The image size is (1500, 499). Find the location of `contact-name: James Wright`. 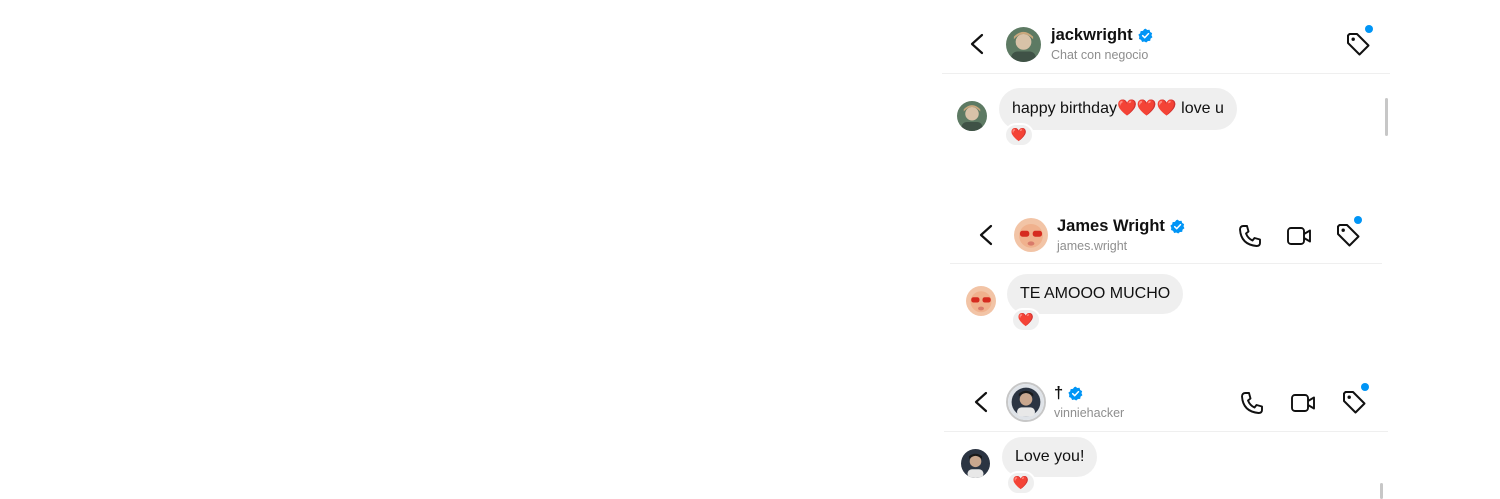

contact-name: James Wright is located at coordinates (1111, 226).